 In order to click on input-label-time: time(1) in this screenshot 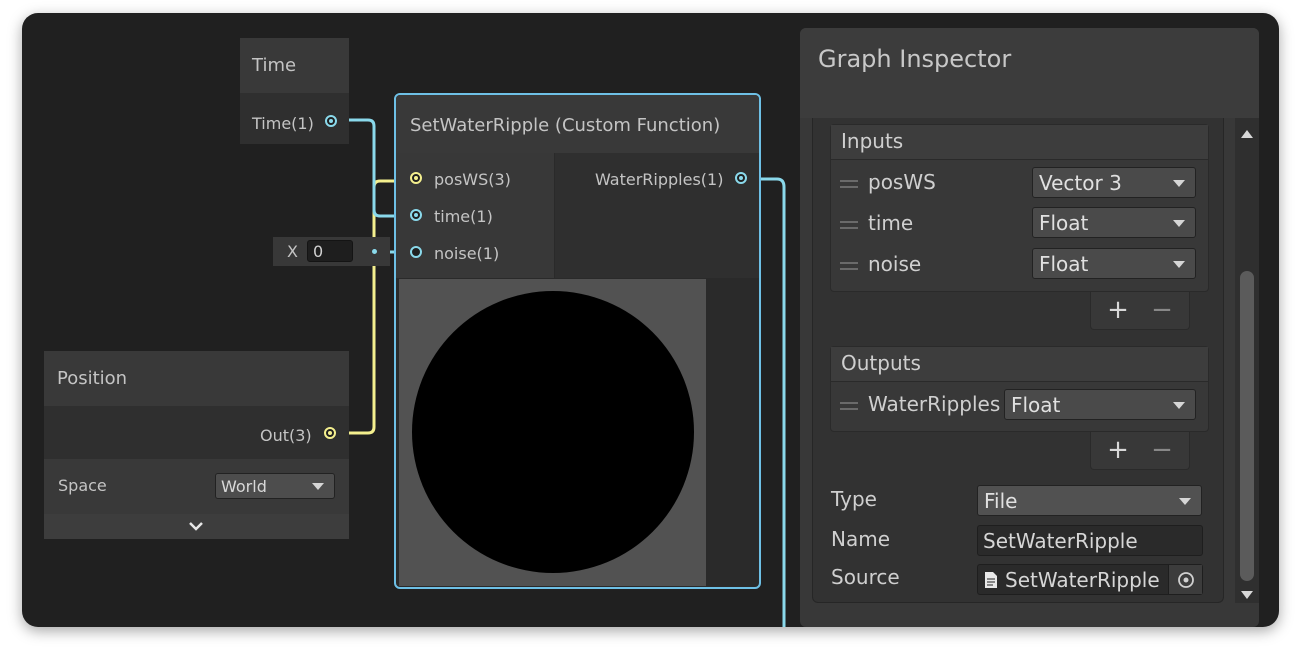, I will do `click(463, 216)`.